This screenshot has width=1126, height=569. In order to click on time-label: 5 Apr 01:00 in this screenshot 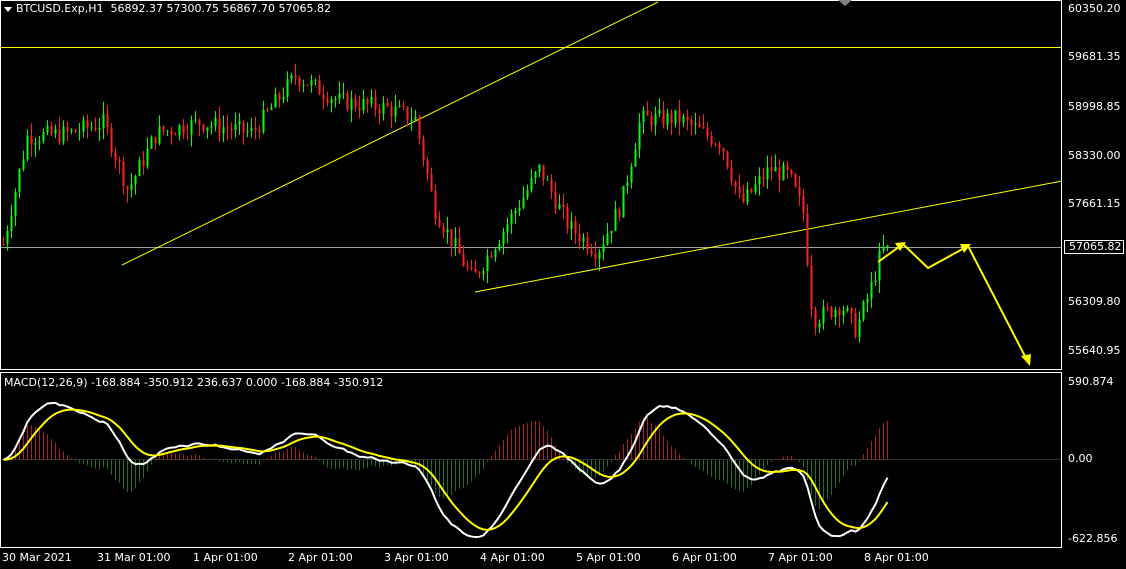, I will do `click(608, 557)`.